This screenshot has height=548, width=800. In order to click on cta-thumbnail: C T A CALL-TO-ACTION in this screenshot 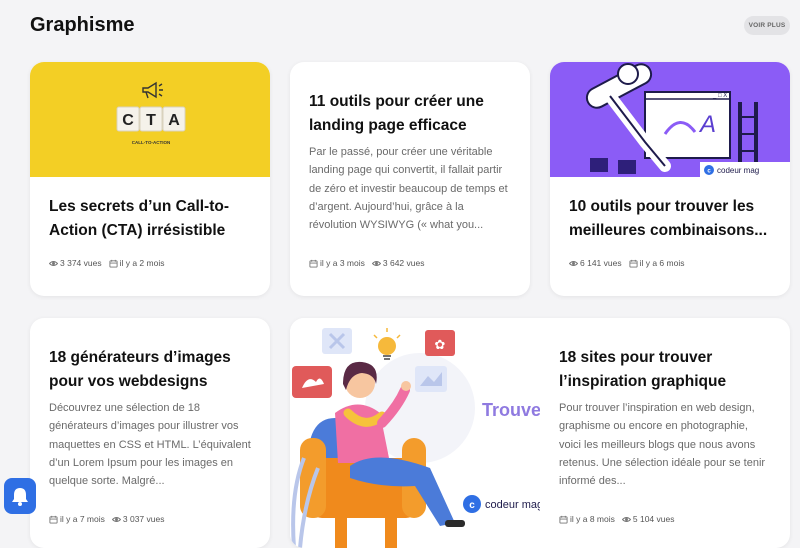, I will do `click(150, 119)`.